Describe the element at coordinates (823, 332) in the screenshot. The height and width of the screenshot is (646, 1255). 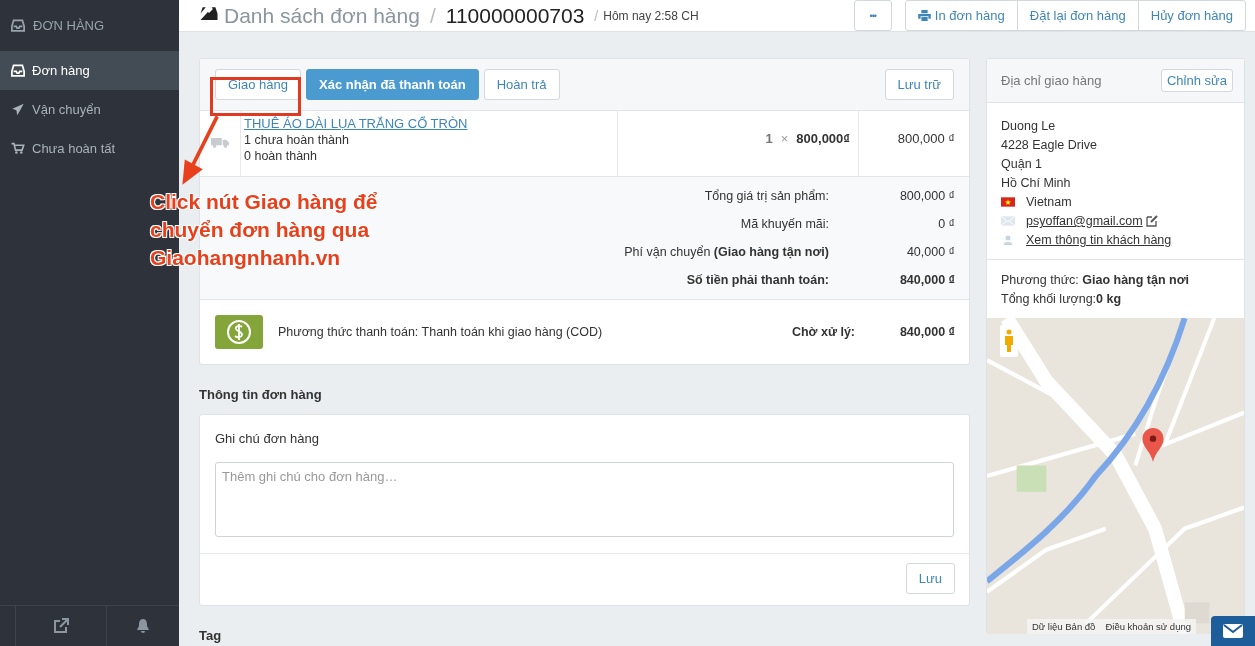
I see `payment-status: Chờ xử lý:` at that location.